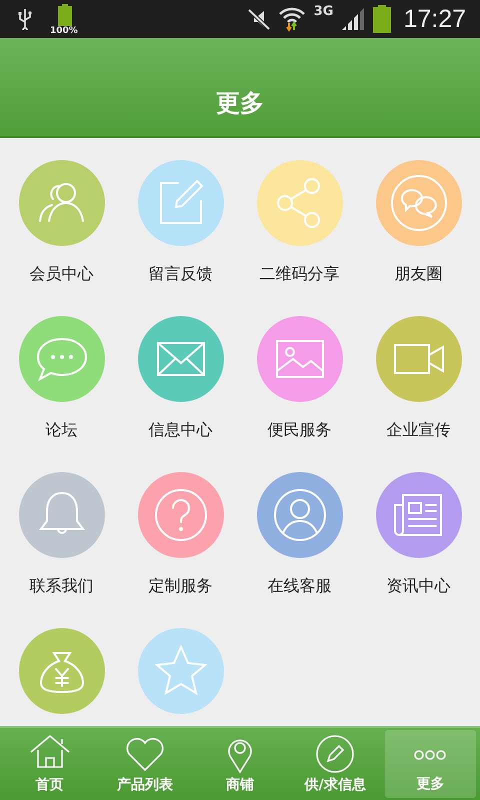  Describe the element at coordinates (240, 764) in the screenshot. I see `tab: 商铺` at that location.